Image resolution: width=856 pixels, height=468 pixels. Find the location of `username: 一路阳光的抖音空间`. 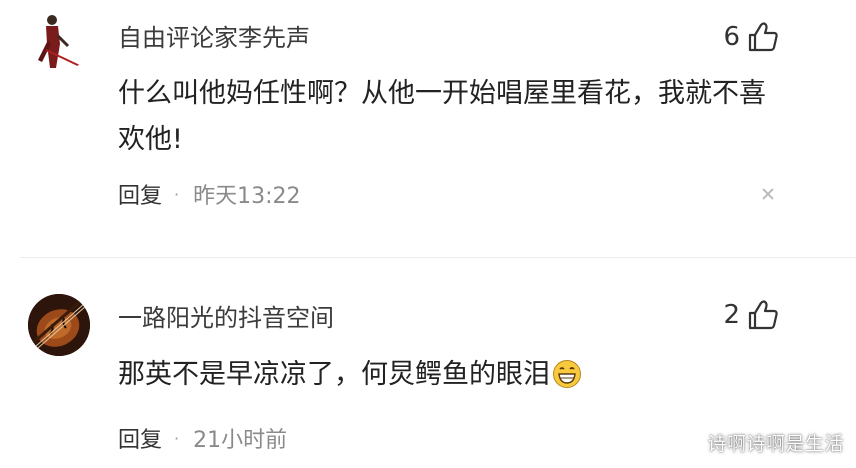

username: 一路阳光的抖音空间 is located at coordinates (226, 315).